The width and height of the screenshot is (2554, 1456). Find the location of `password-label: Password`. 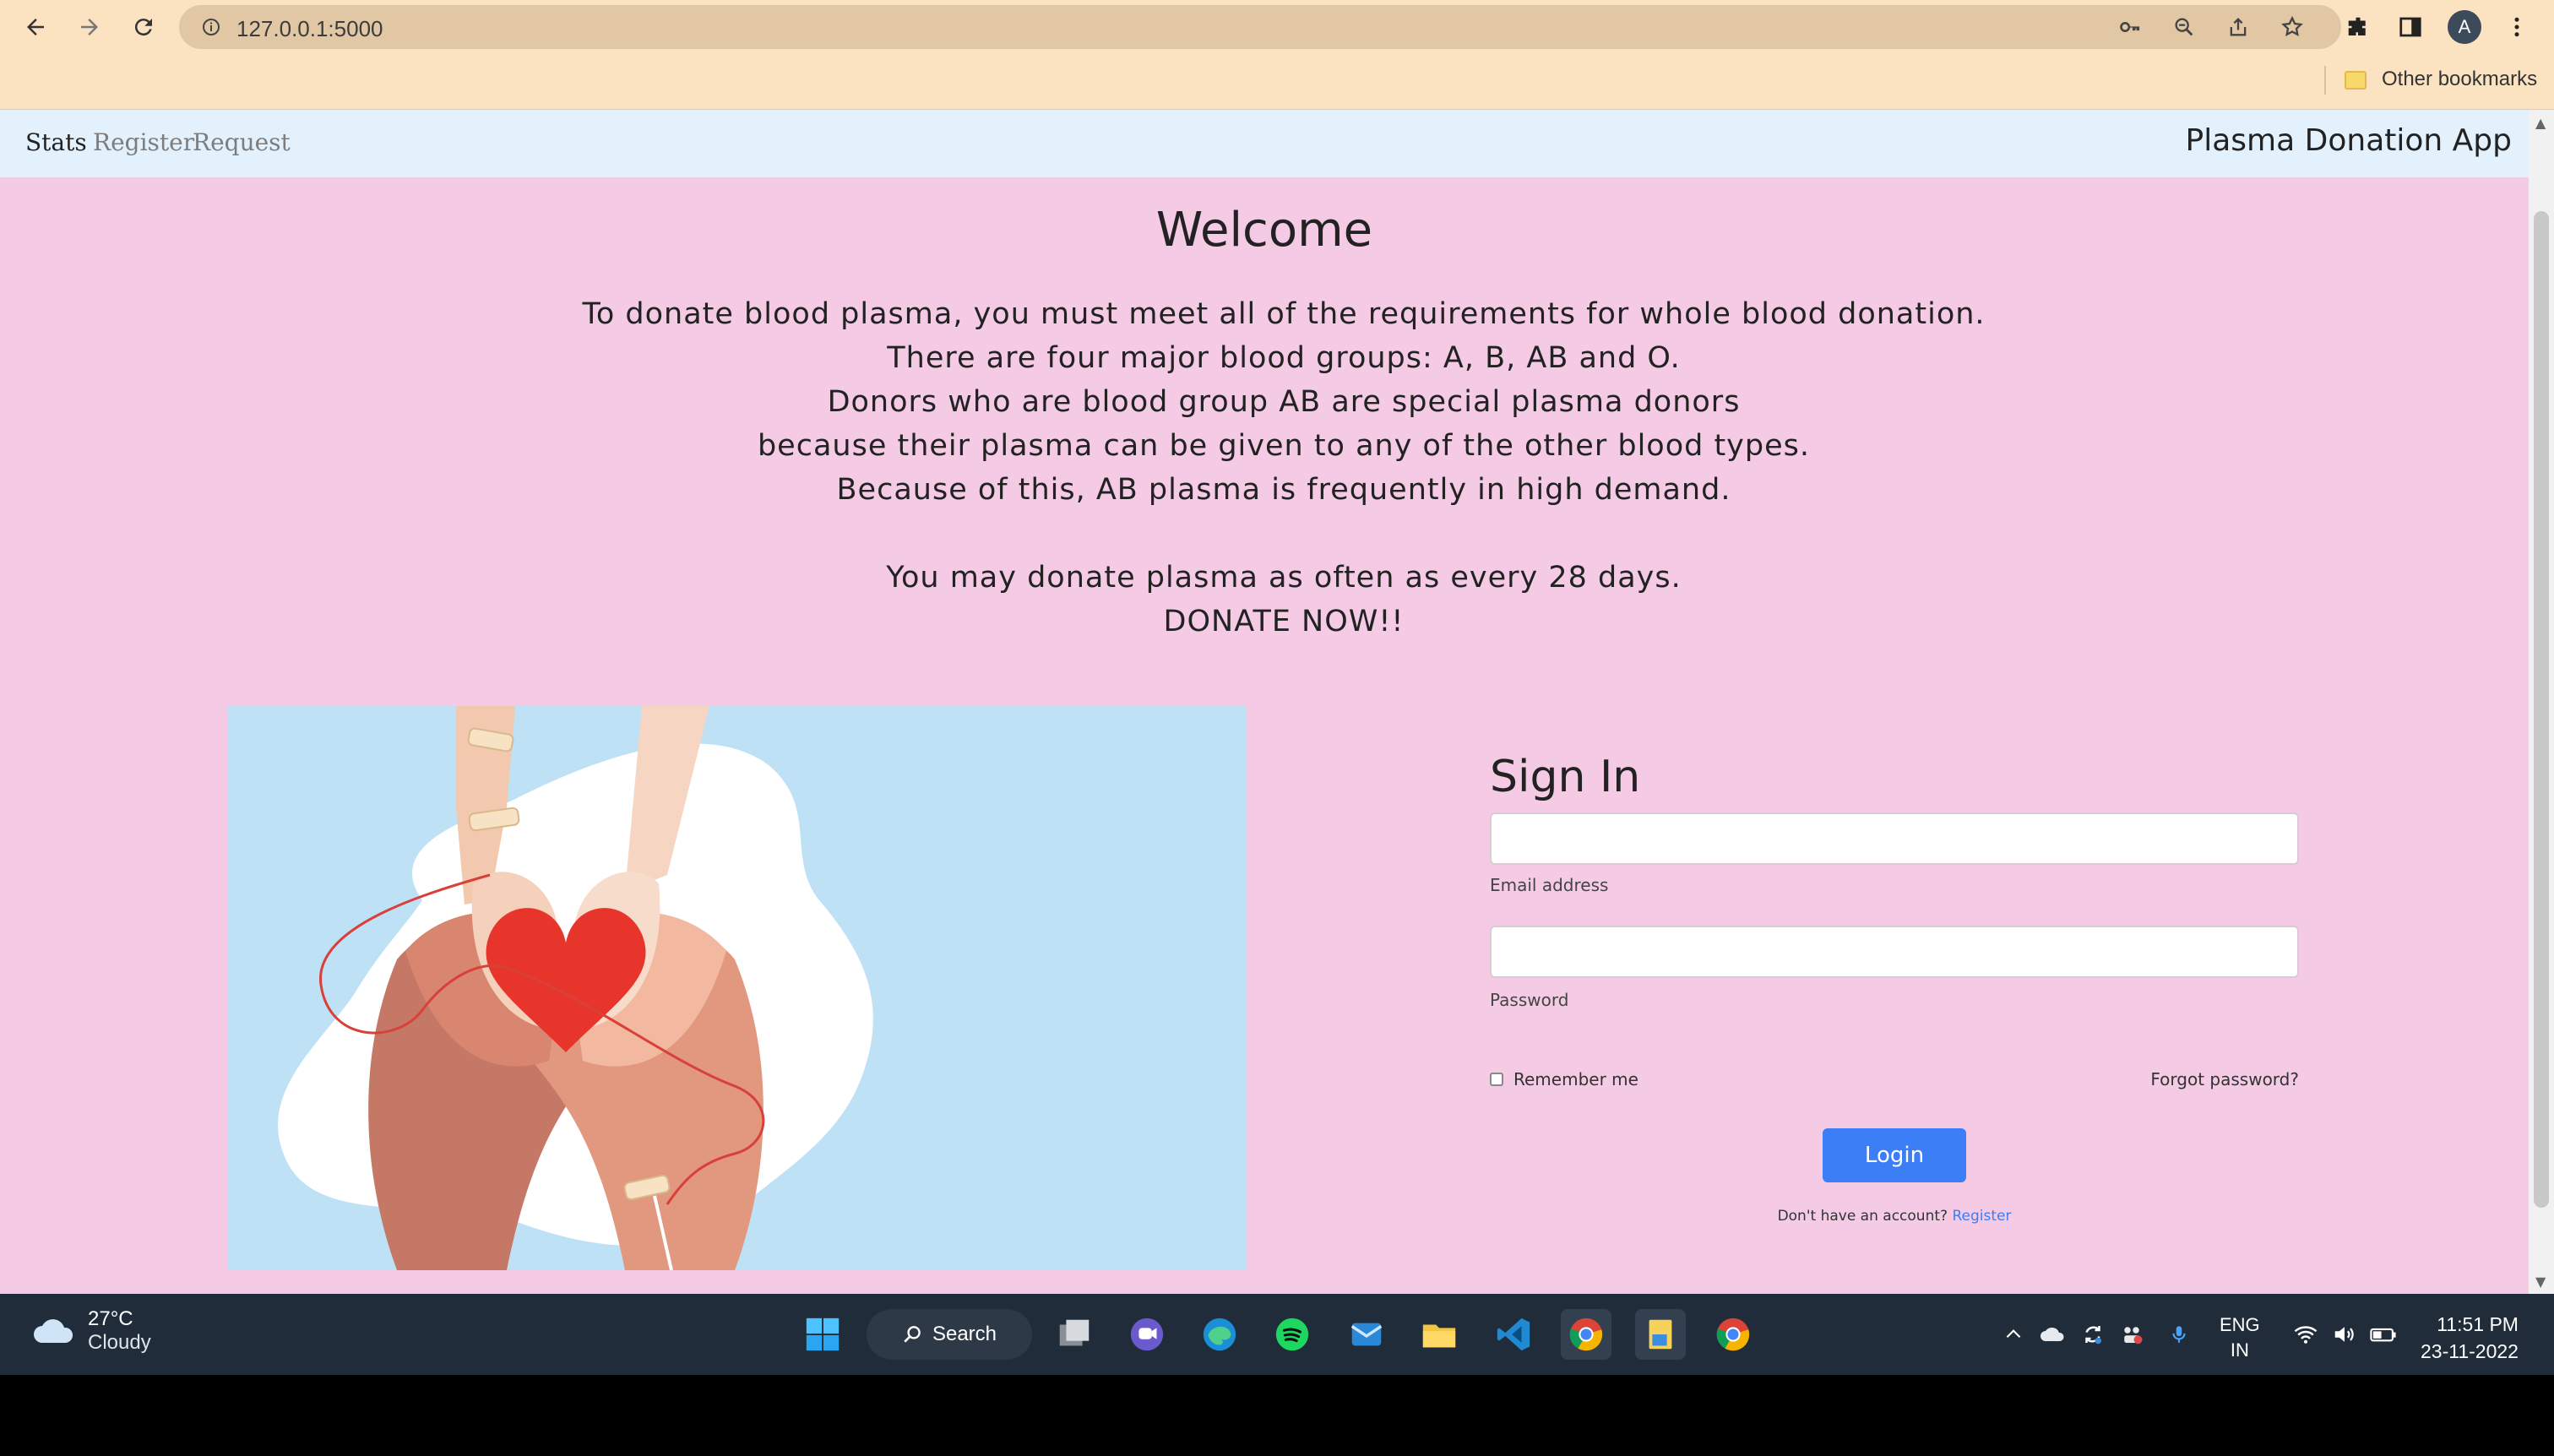

password-label: Password is located at coordinates (1529, 1000).